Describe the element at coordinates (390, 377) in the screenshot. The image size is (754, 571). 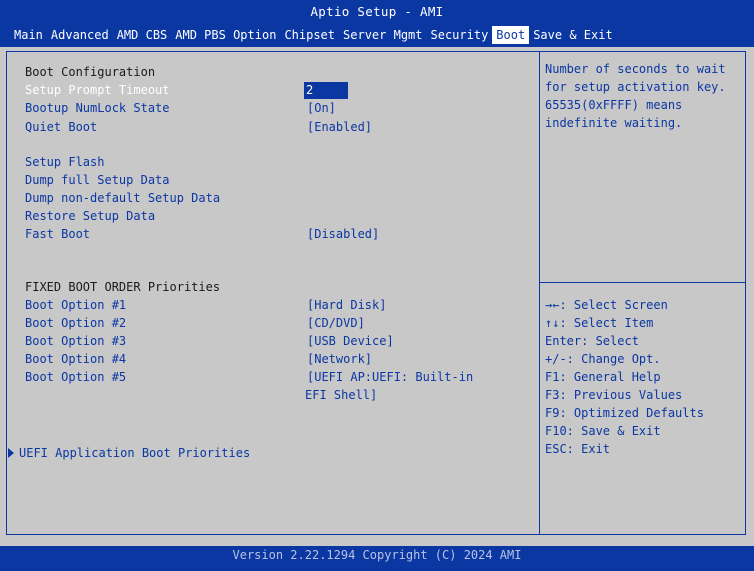
I see `boot-option-5-value: [UEFI AP:UEFI: Built-in` at that location.